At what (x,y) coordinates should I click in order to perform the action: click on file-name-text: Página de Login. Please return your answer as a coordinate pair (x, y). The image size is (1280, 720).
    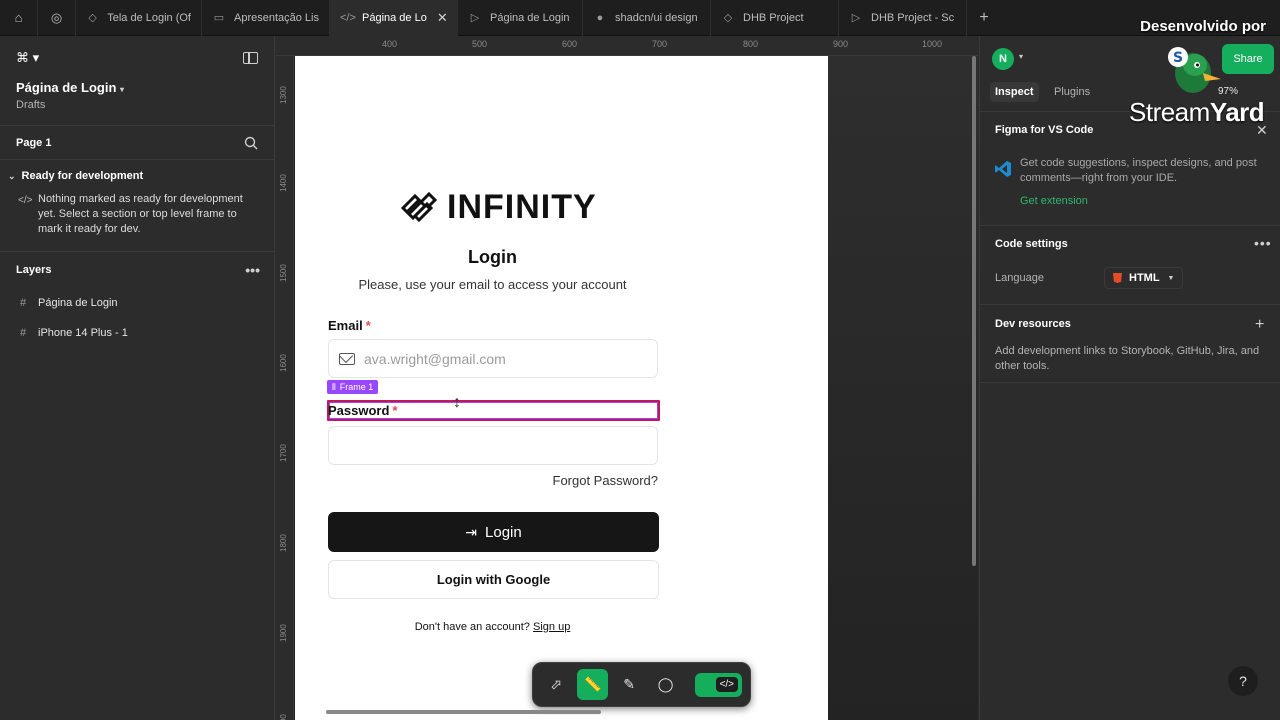
    Looking at the image, I should click on (66, 87).